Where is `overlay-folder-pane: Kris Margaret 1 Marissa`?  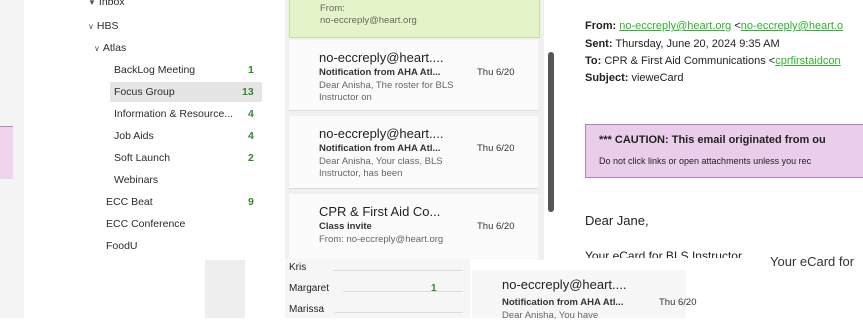 overlay-folder-pane: Kris Margaret 1 Marissa is located at coordinates (377, 288).